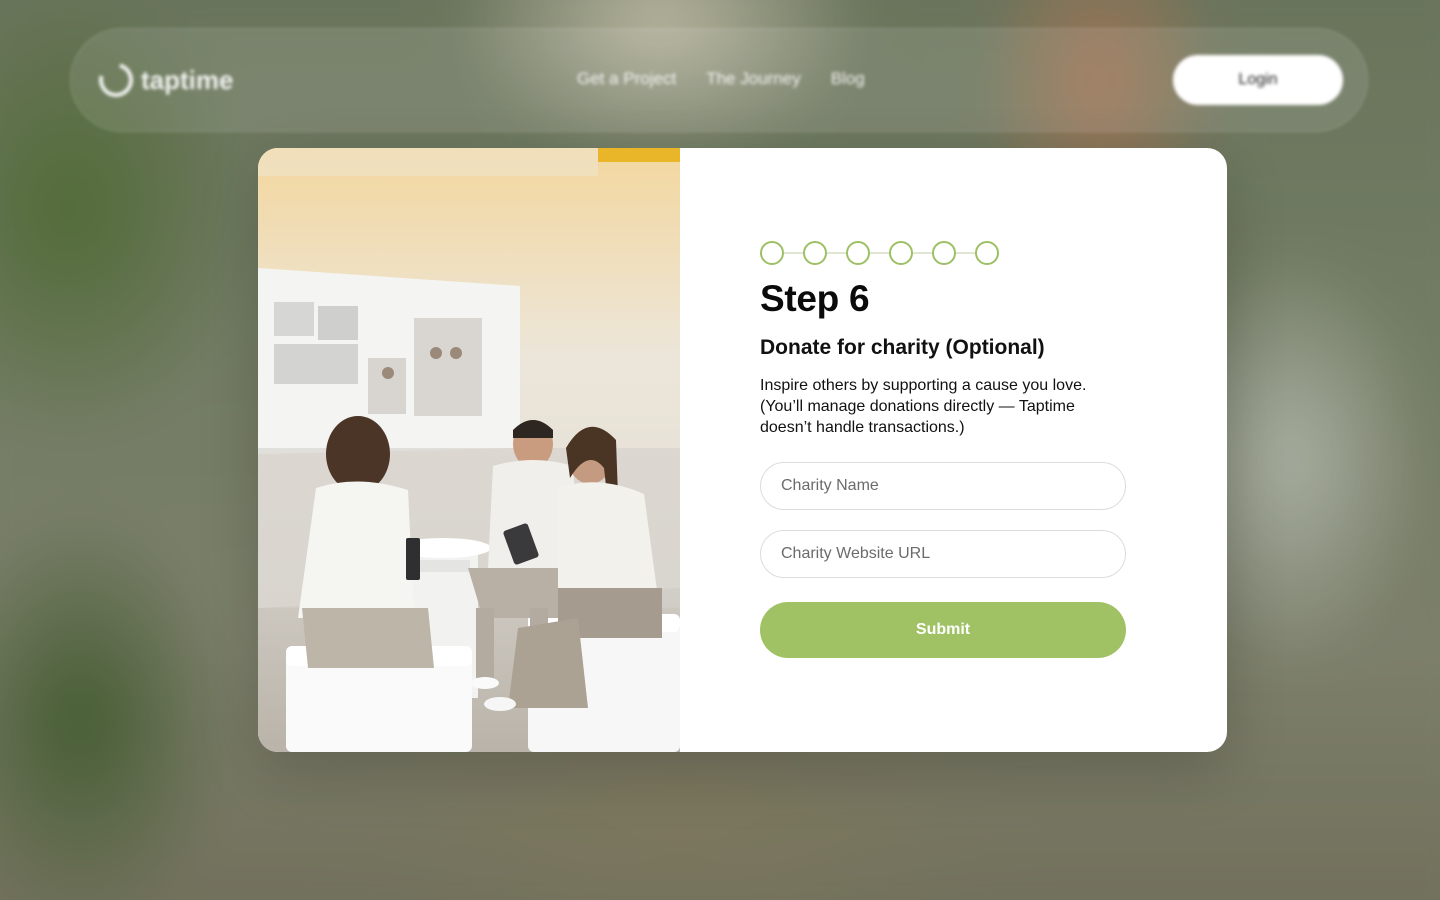  What do you see at coordinates (753, 79) in the screenshot?
I see `nav-link-the-journey: The Journey` at bounding box center [753, 79].